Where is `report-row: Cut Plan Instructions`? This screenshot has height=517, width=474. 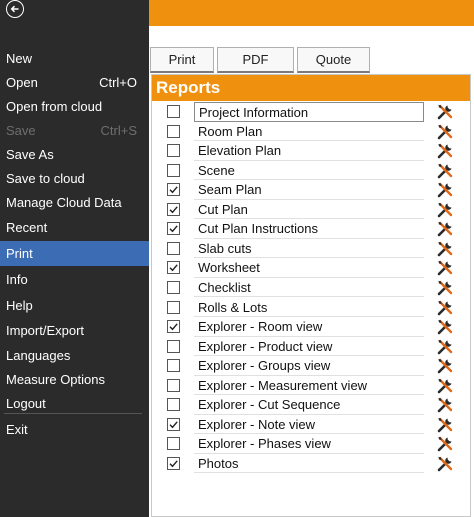 report-row: Cut Plan Instructions is located at coordinates (311, 229).